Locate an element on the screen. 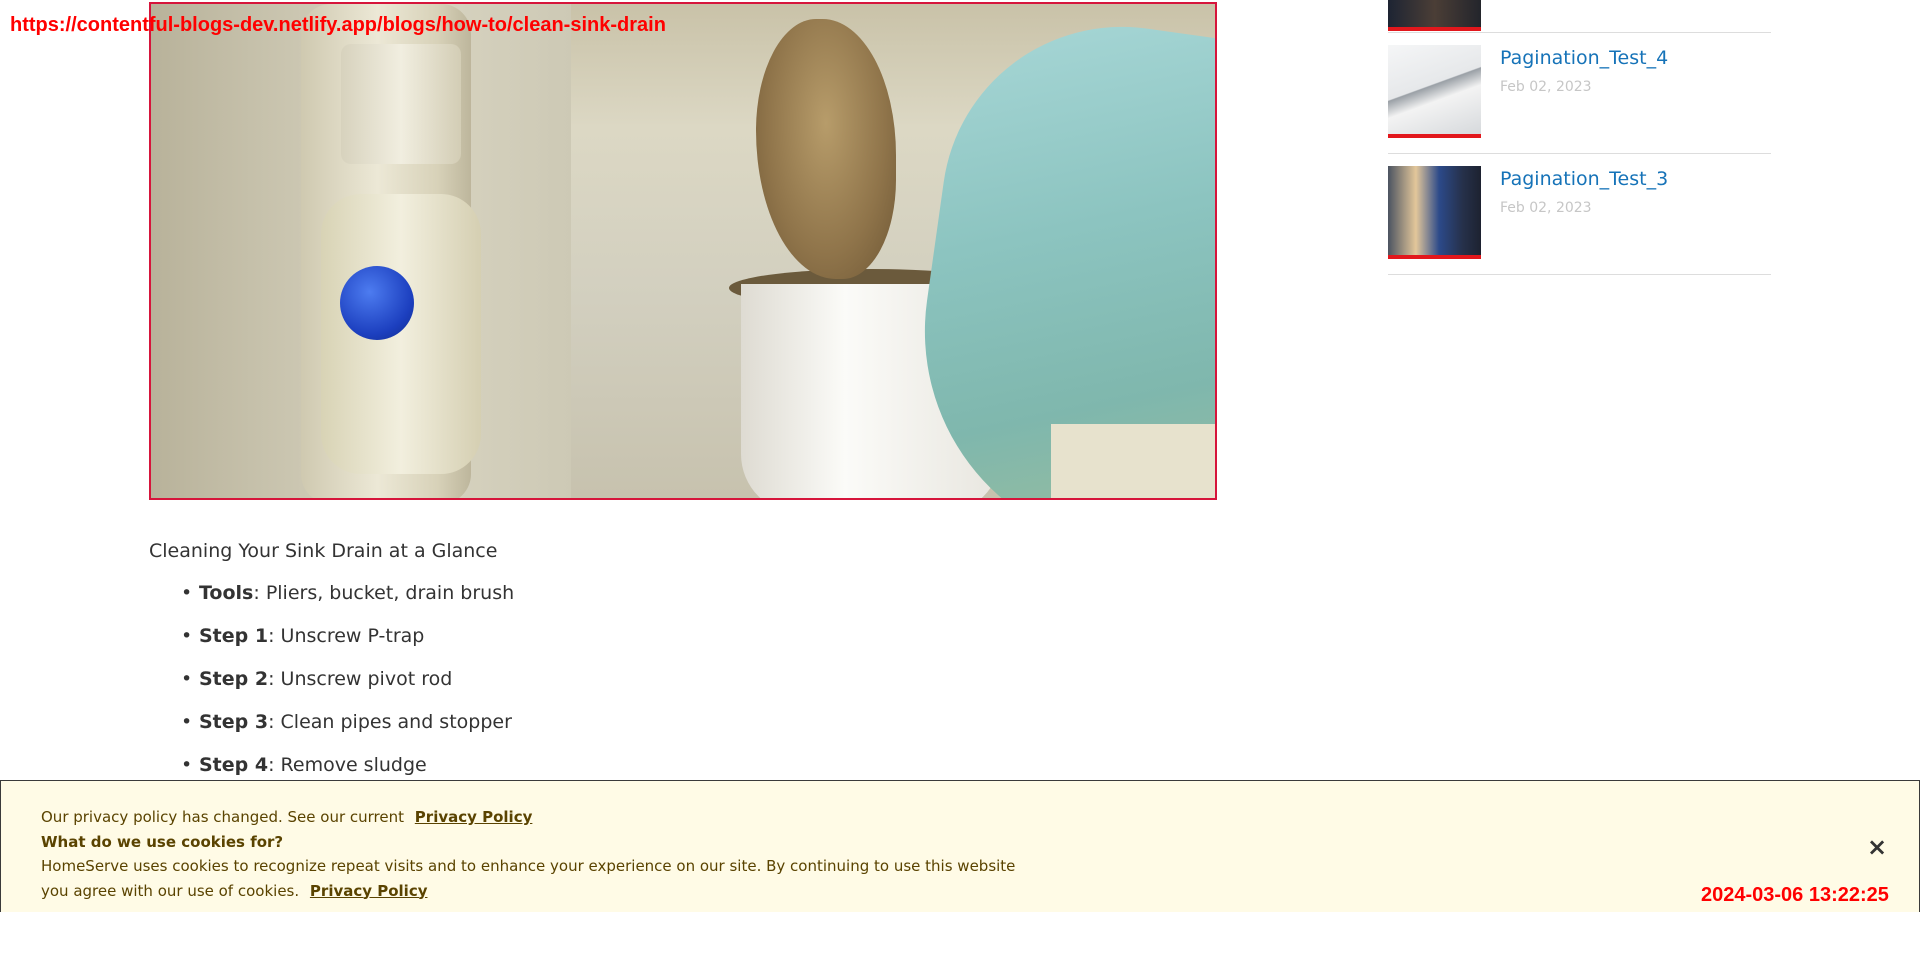 Image resolution: width=1920 pixels, height=963 pixels. sidebar-post-pagination-test-3: Pagination_Test_3 Feb 02, 2023 is located at coordinates (1579, 214).